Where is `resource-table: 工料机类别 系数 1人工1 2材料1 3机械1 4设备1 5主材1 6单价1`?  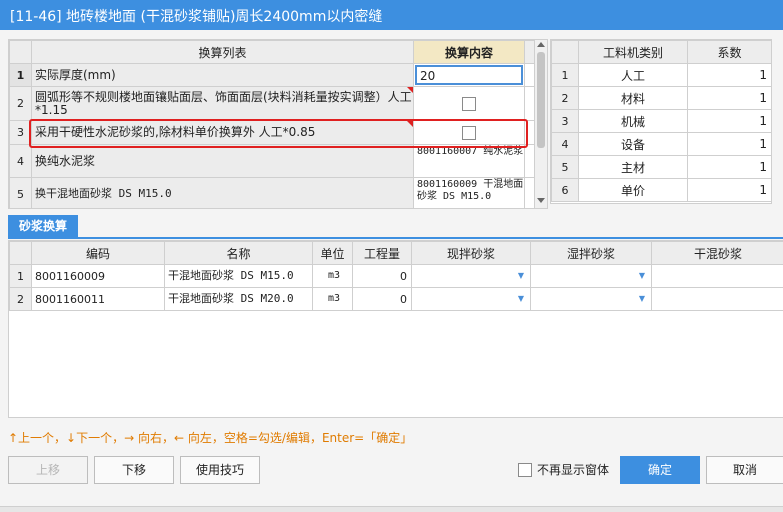 resource-table: 工料机类别 系数 1人工1 2材料1 3机械1 4设备1 5主材1 6单价1 is located at coordinates (661, 121).